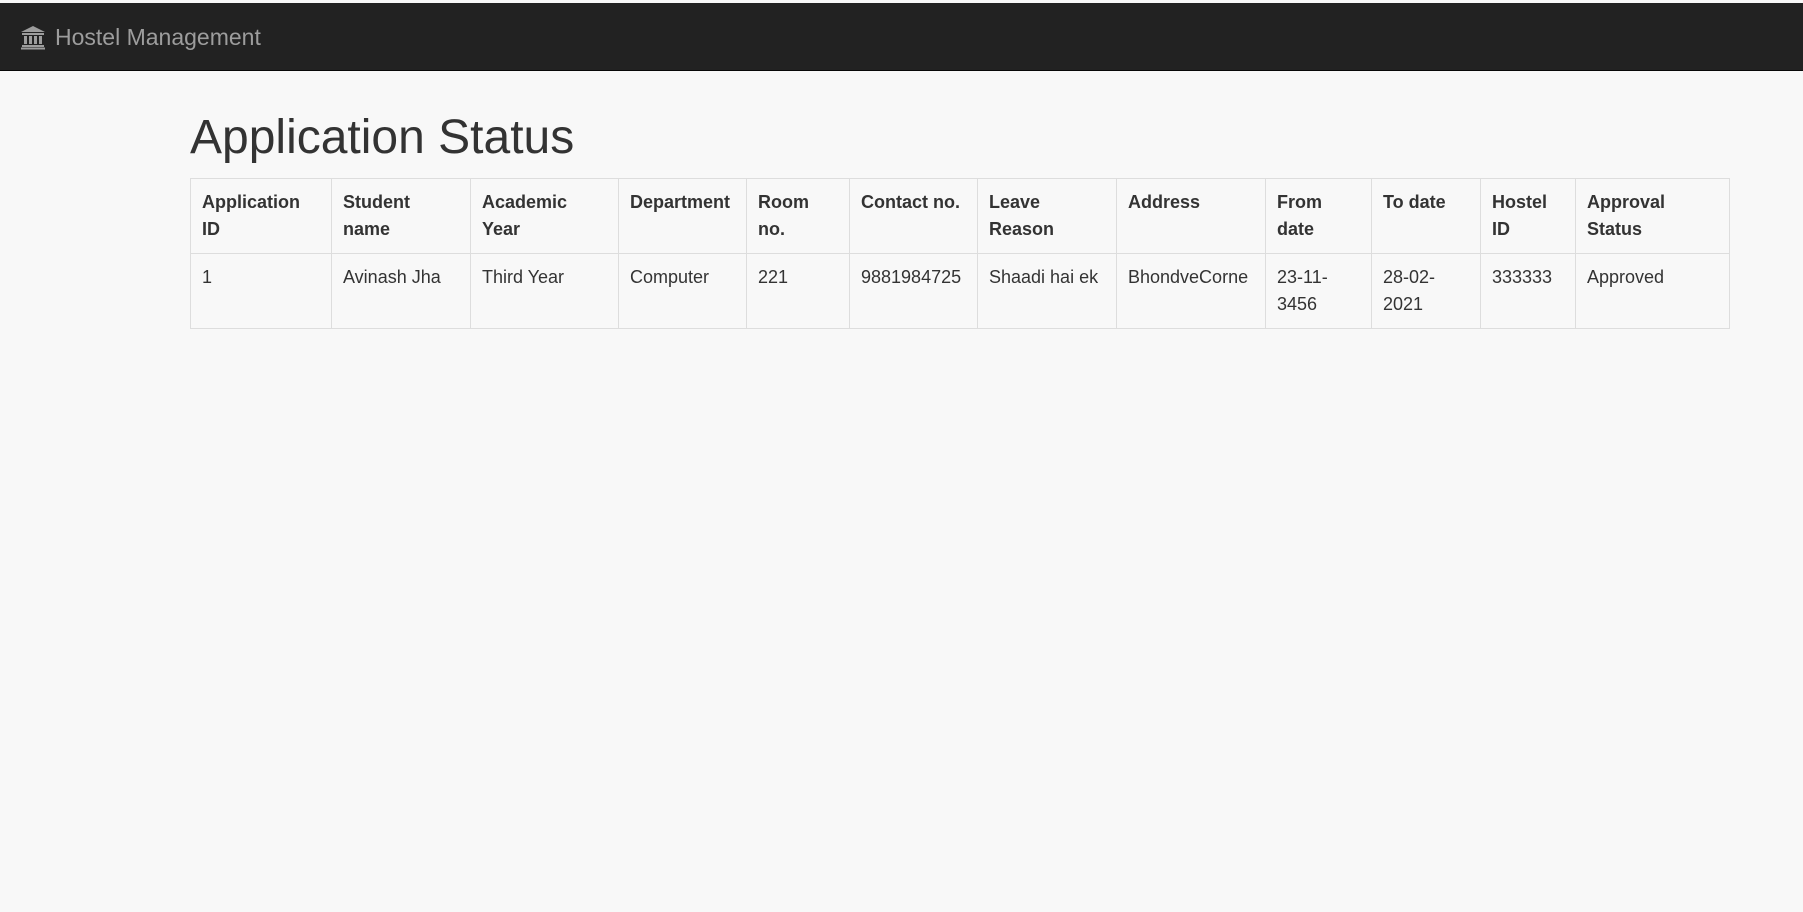 The image size is (1803, 912). I want to click on column-header-contact-no: Contact no., so click(913, 216).